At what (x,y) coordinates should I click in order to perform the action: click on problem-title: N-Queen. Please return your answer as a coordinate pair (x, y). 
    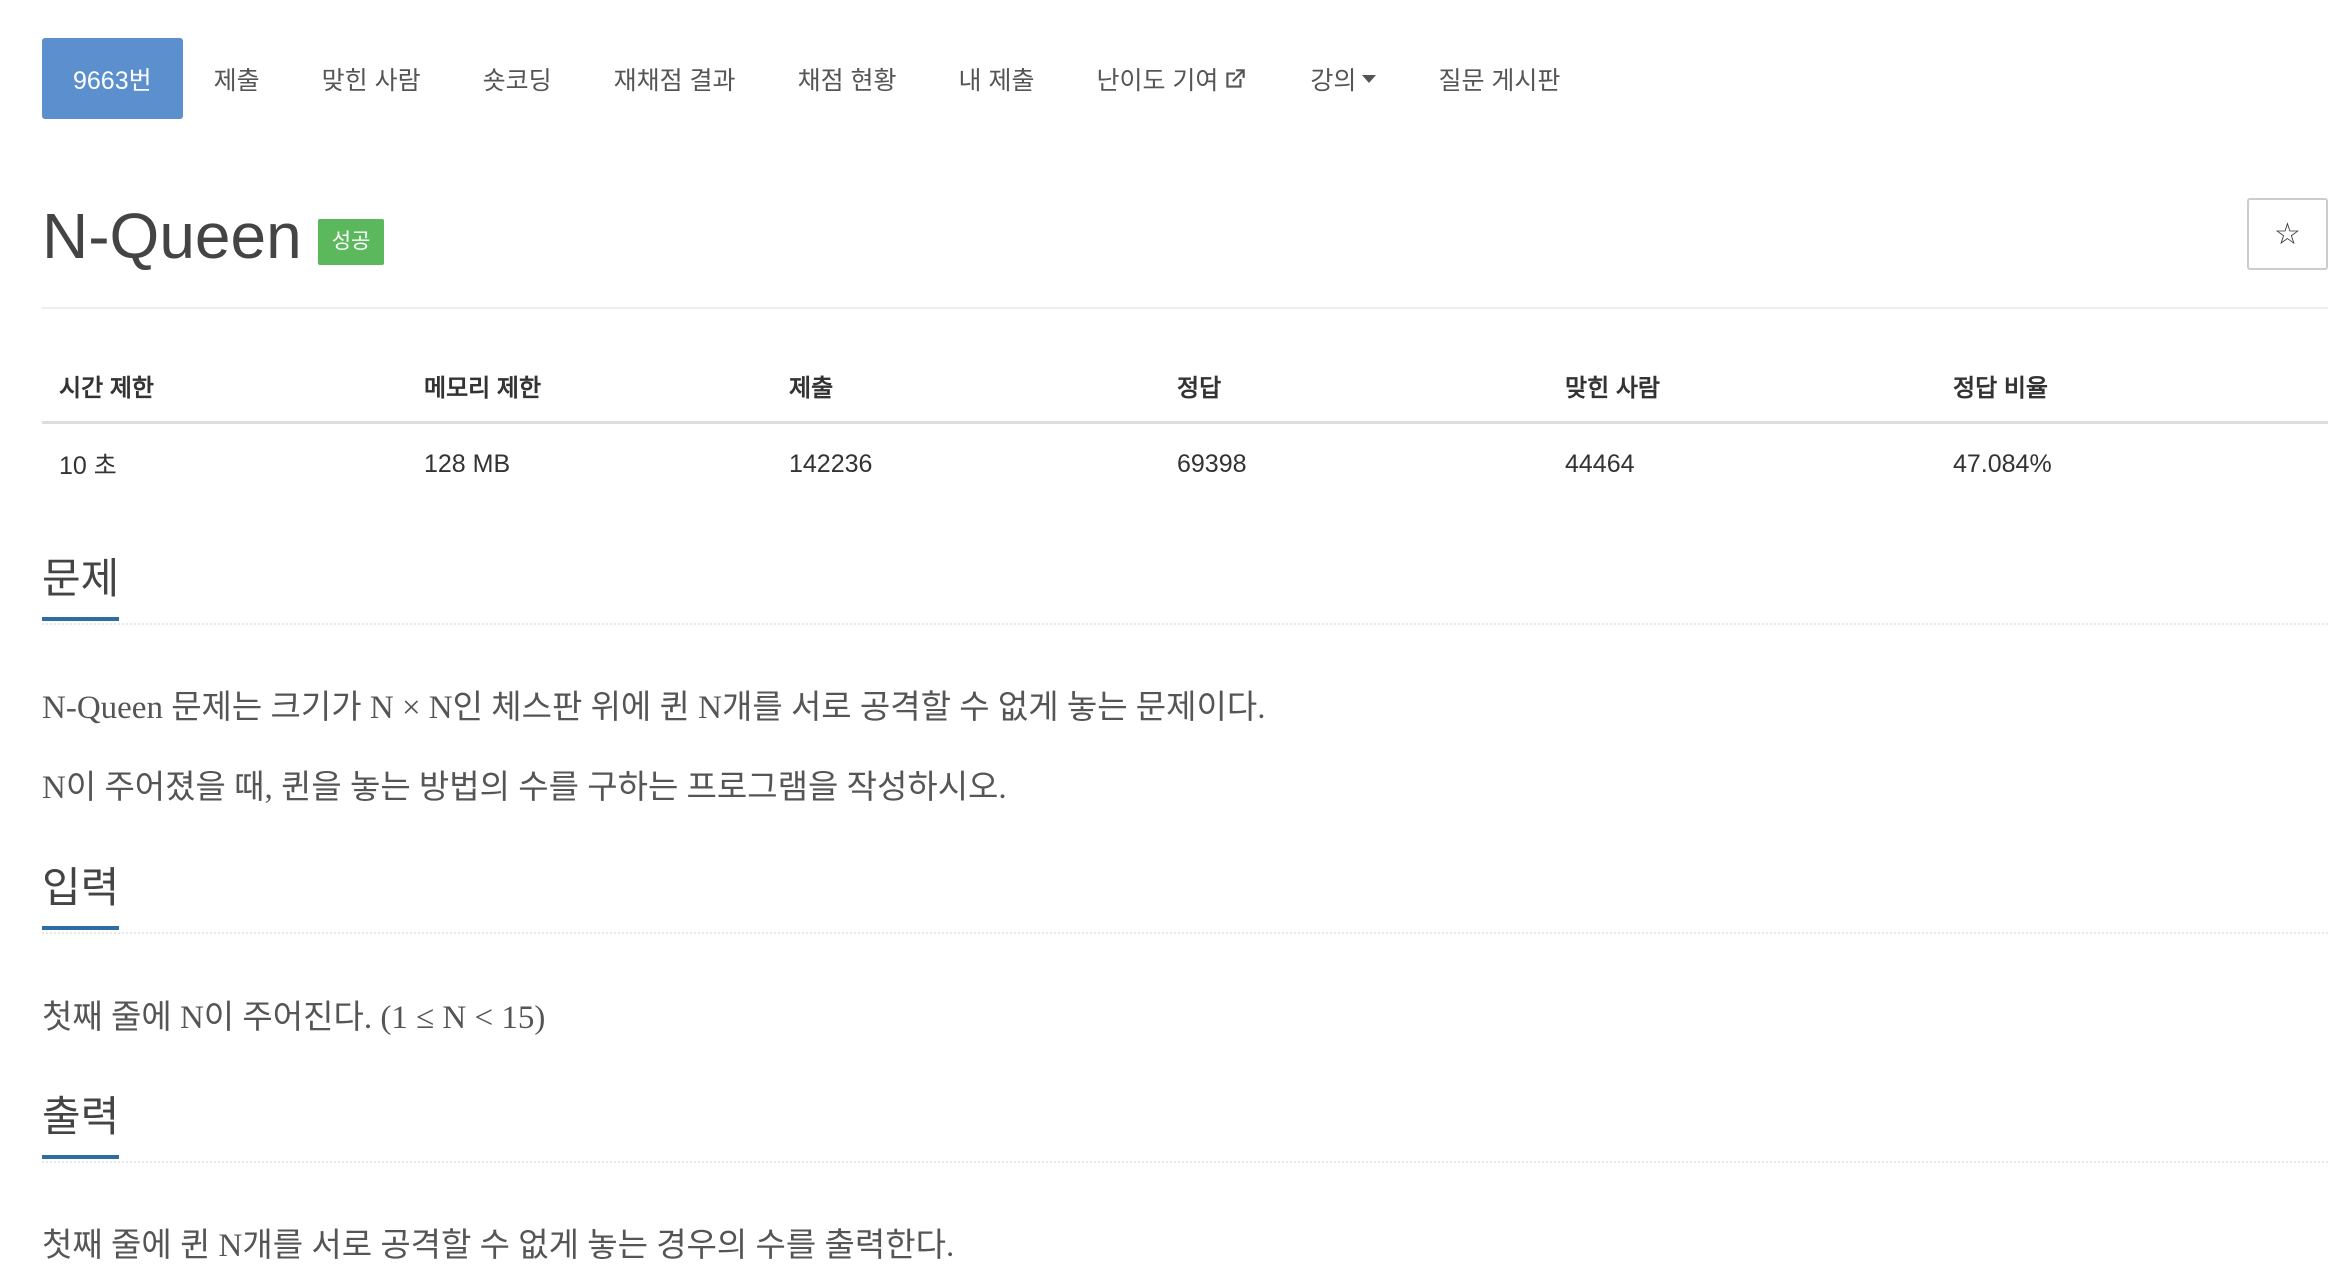
    Looking at the image, I should click on (172, 236).